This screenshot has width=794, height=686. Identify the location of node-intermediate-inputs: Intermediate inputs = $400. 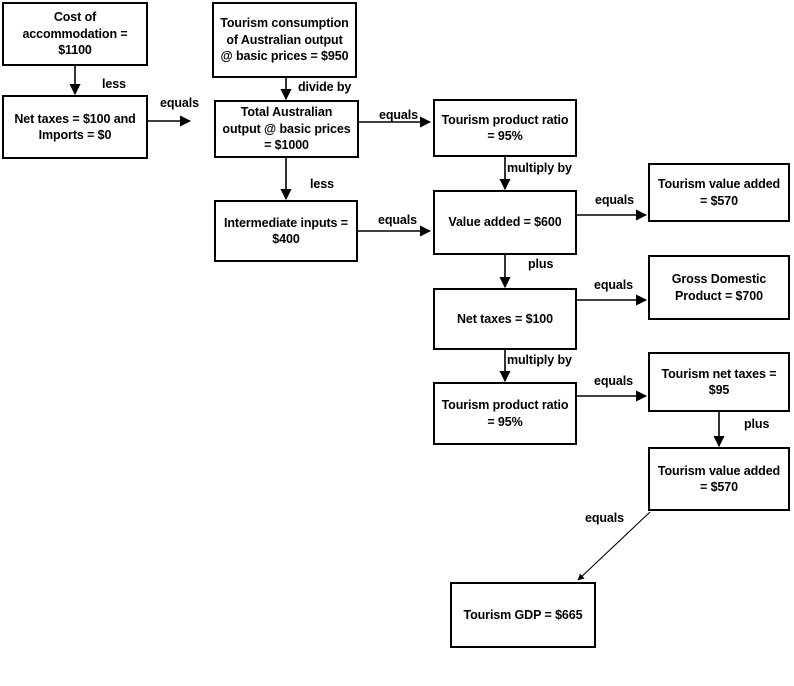
(286, 231).